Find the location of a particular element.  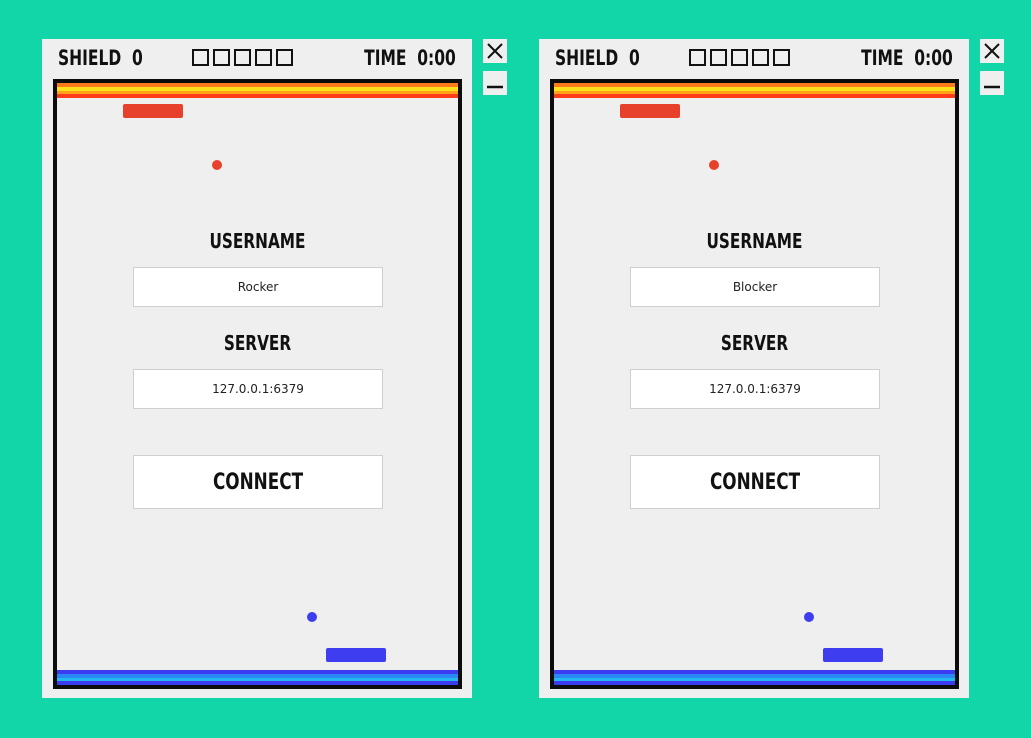

username-input: Rocker is located at coordinates (258, 287).